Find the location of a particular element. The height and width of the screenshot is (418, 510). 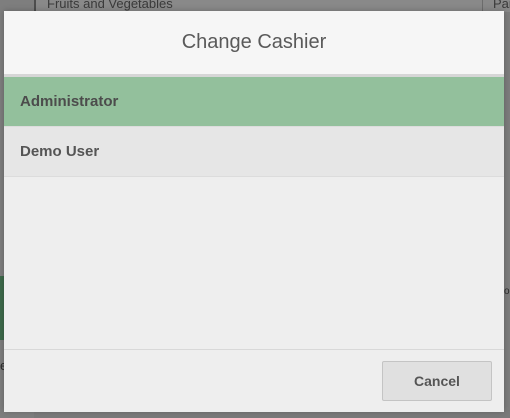

cashier-item-administrator: Administrator is located at coordinates (254, 102).